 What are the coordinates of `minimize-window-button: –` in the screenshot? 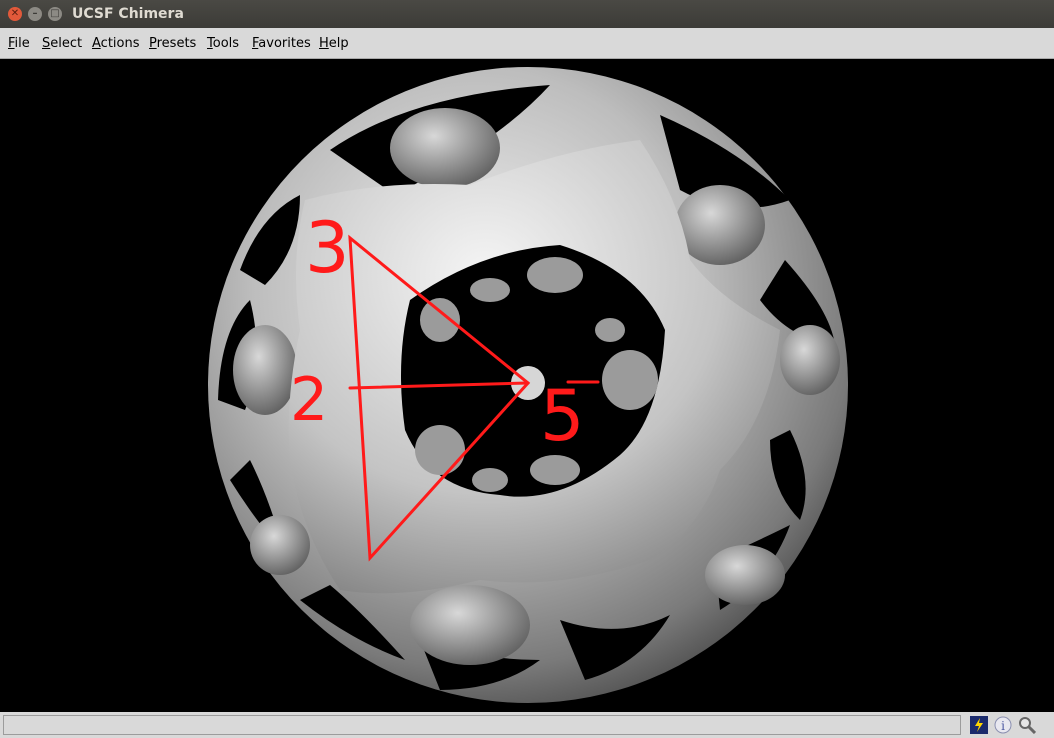 It's located at (35, 14).